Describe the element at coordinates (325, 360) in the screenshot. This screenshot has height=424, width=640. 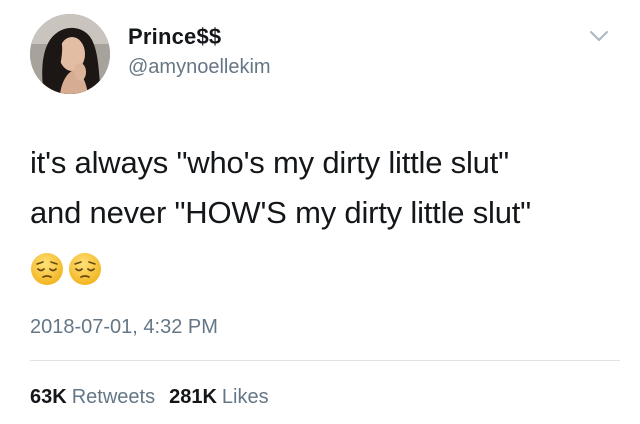
I see `divider` at that location.